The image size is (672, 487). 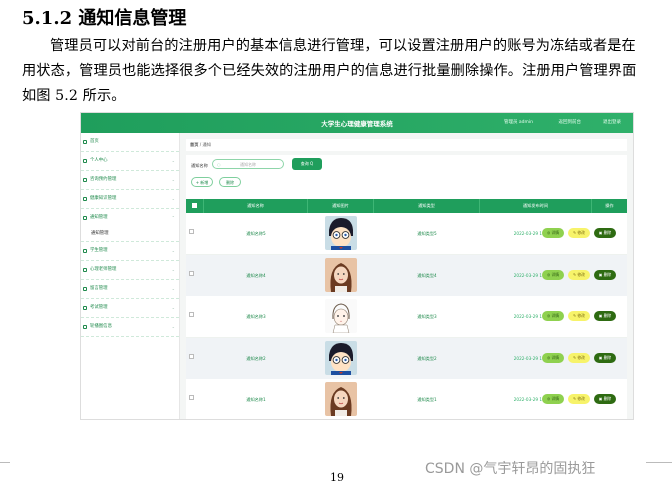 I want to click on header-name: 通知名称, so click(x=256, y=206).